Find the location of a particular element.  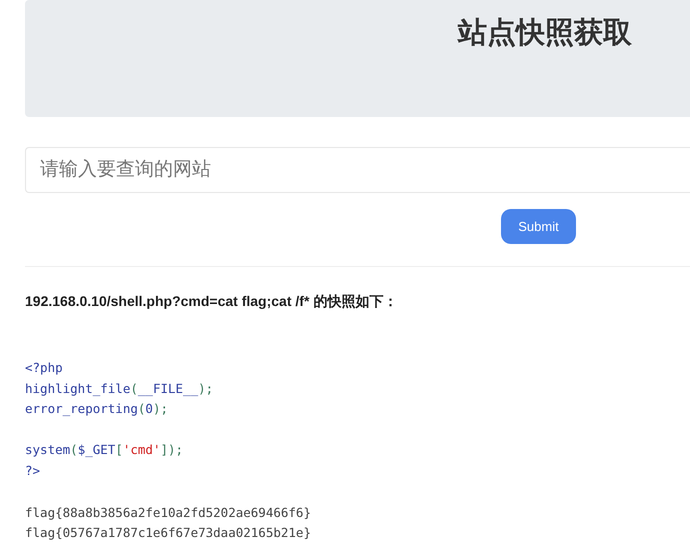

output-line: flag{05767a1787c1e6f67e73daa02165b21e} is located at coordinates (168, 533).